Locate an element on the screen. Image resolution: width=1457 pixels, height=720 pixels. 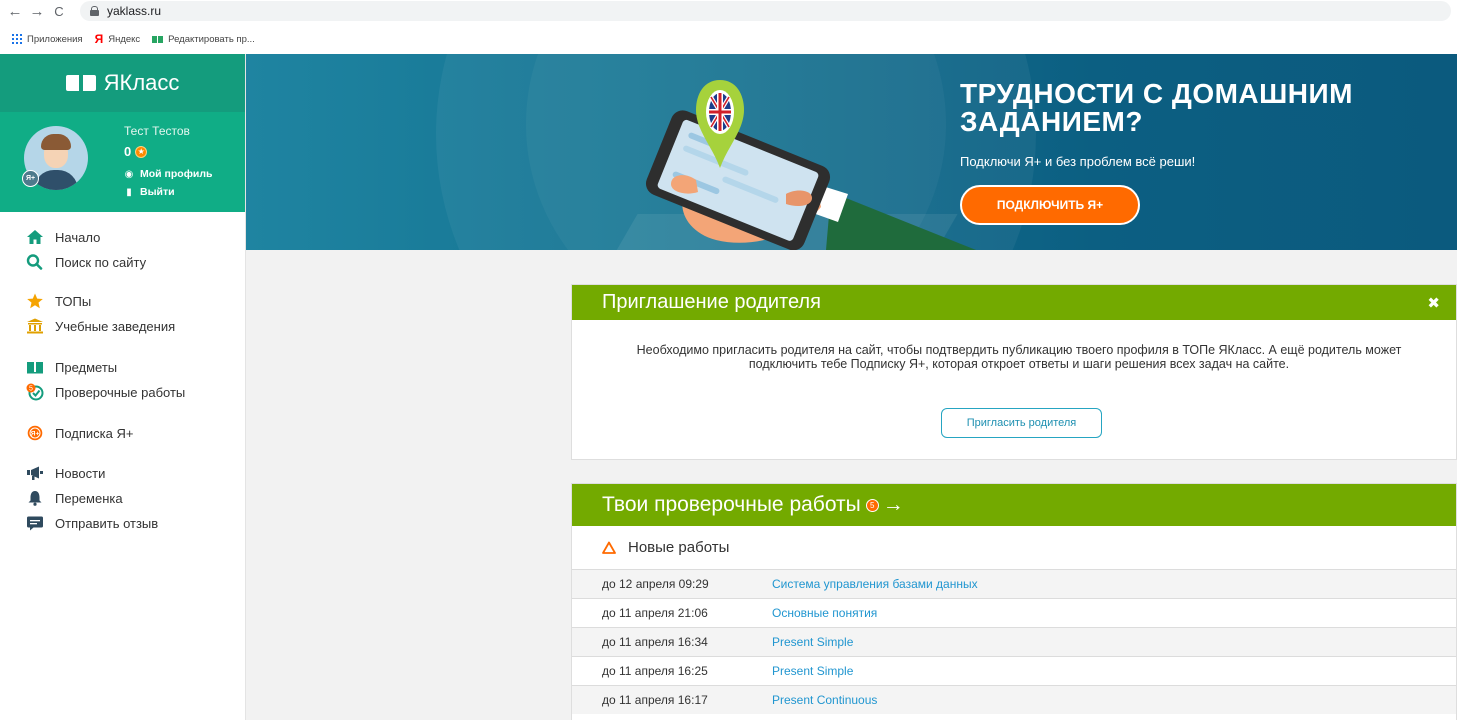
banner-title-line2: ЗАДАНИЕМ? is located at coordinates (1051, 121).